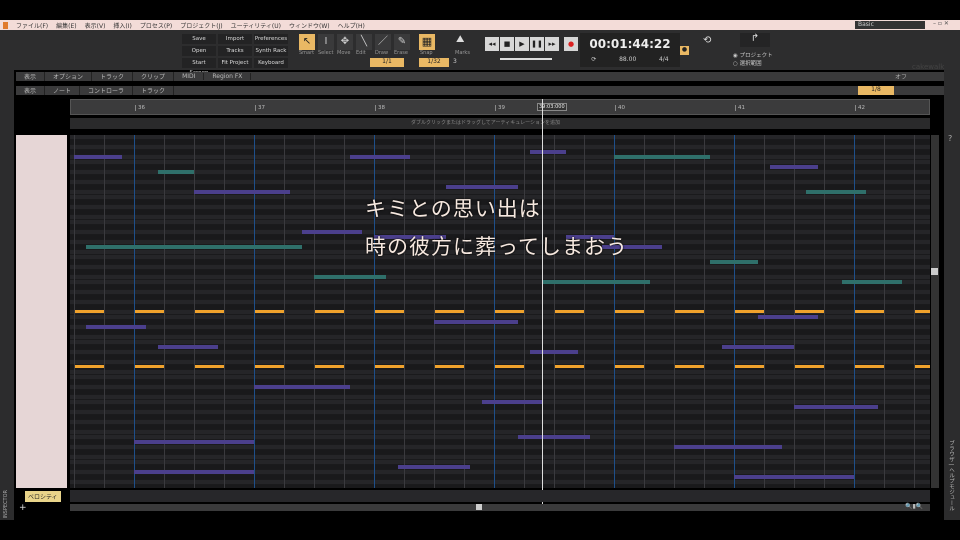 The width and height of the screenshot is (960, 540). Describe the element at coordinates (199, 51) in the screenshot. I see `quick-button: Open` at that location.